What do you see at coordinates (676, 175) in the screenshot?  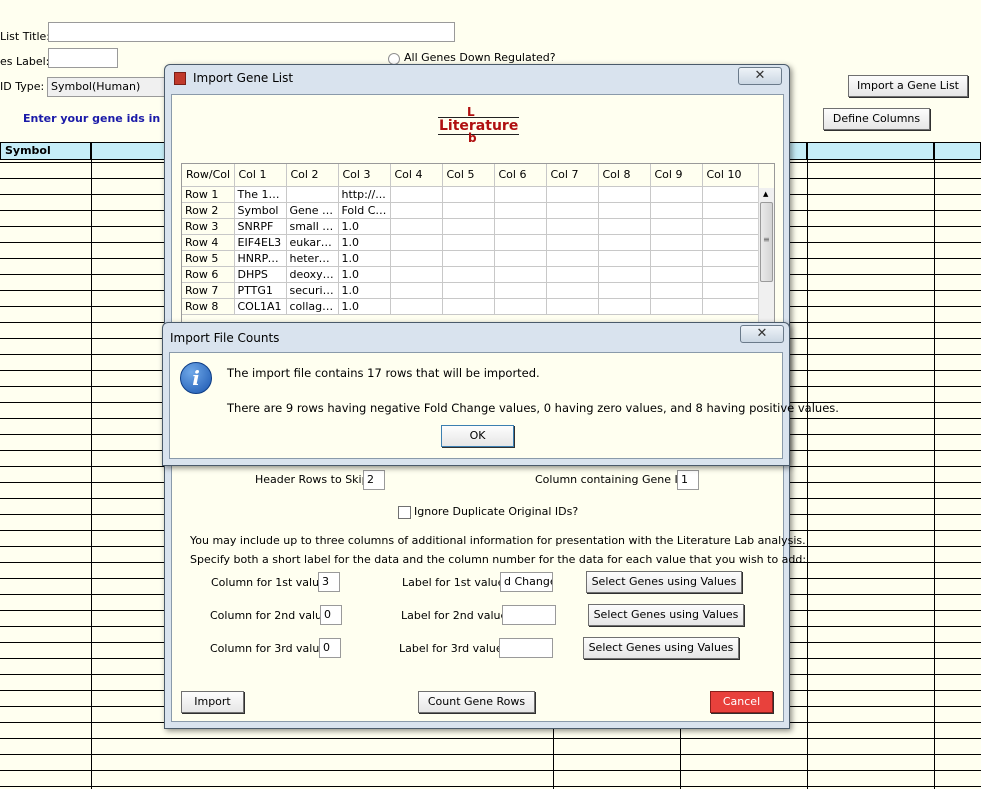 I see `table-header-cell: Col 9` at bounding box center [676, 175].